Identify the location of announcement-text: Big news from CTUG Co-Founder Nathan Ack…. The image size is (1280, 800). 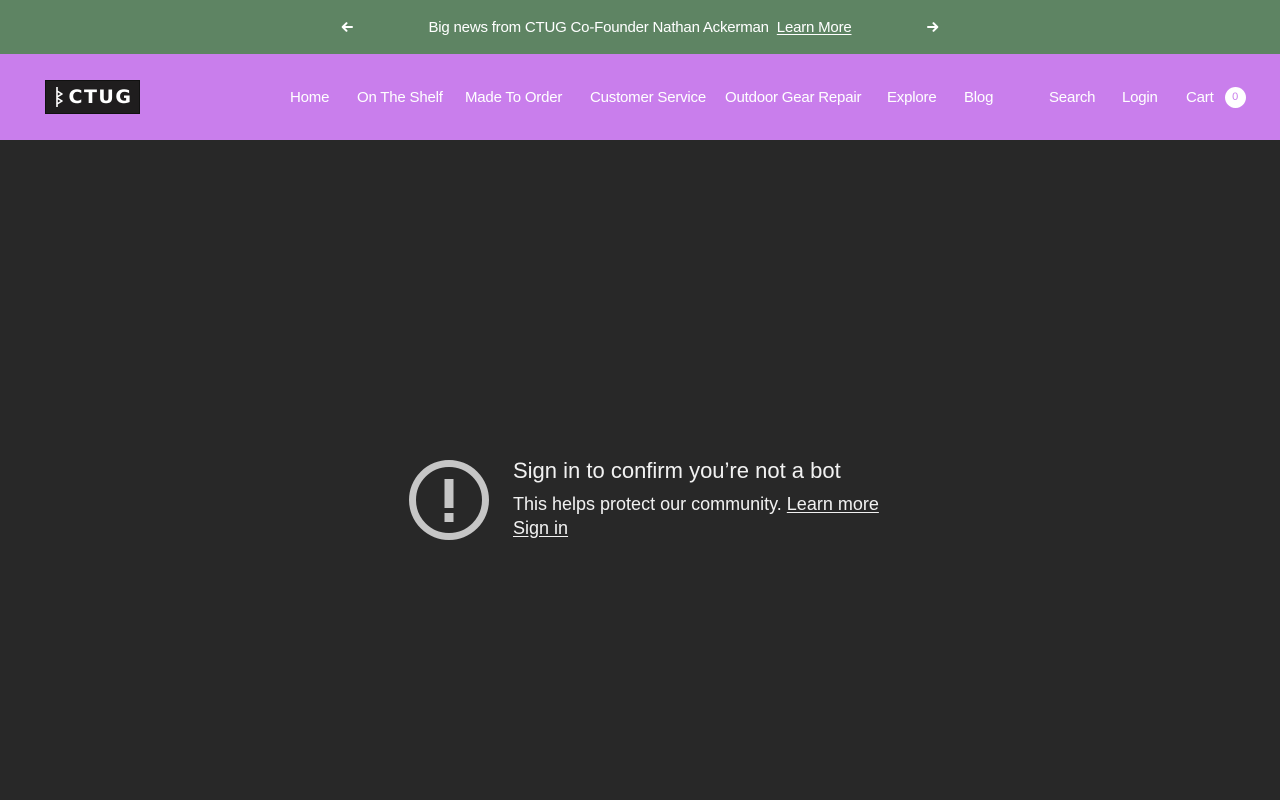
(598, 27).